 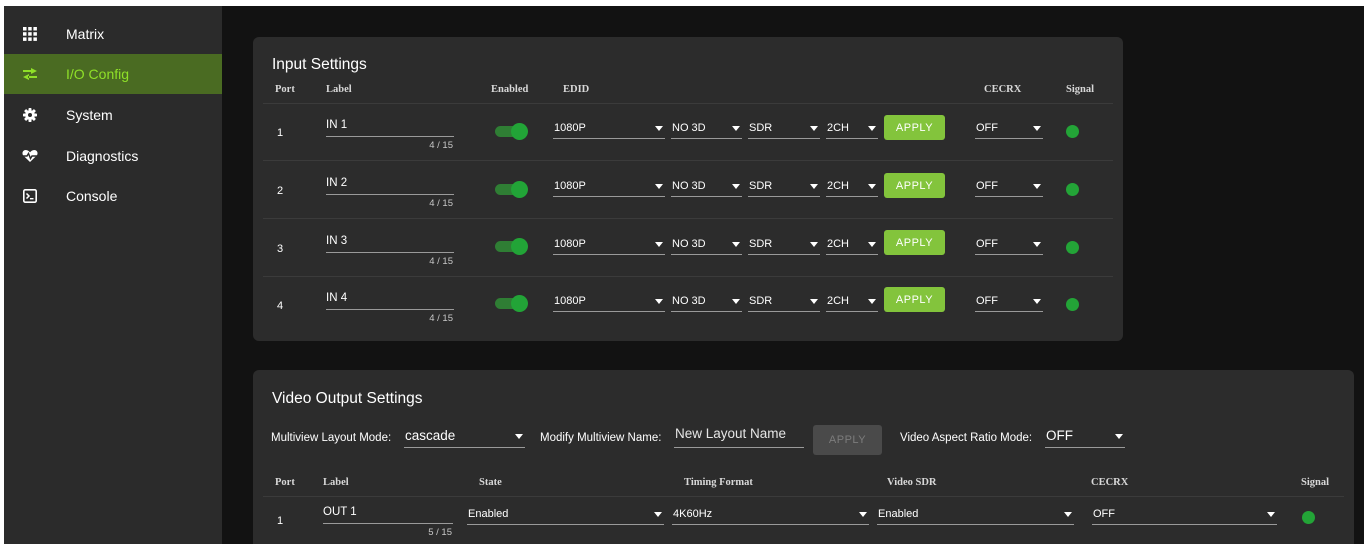 What do you see at coordinates (113, 74) in the screenshot?
I see `sidebar-item-io-config: I/O Config` at bounding box center [113, 74].